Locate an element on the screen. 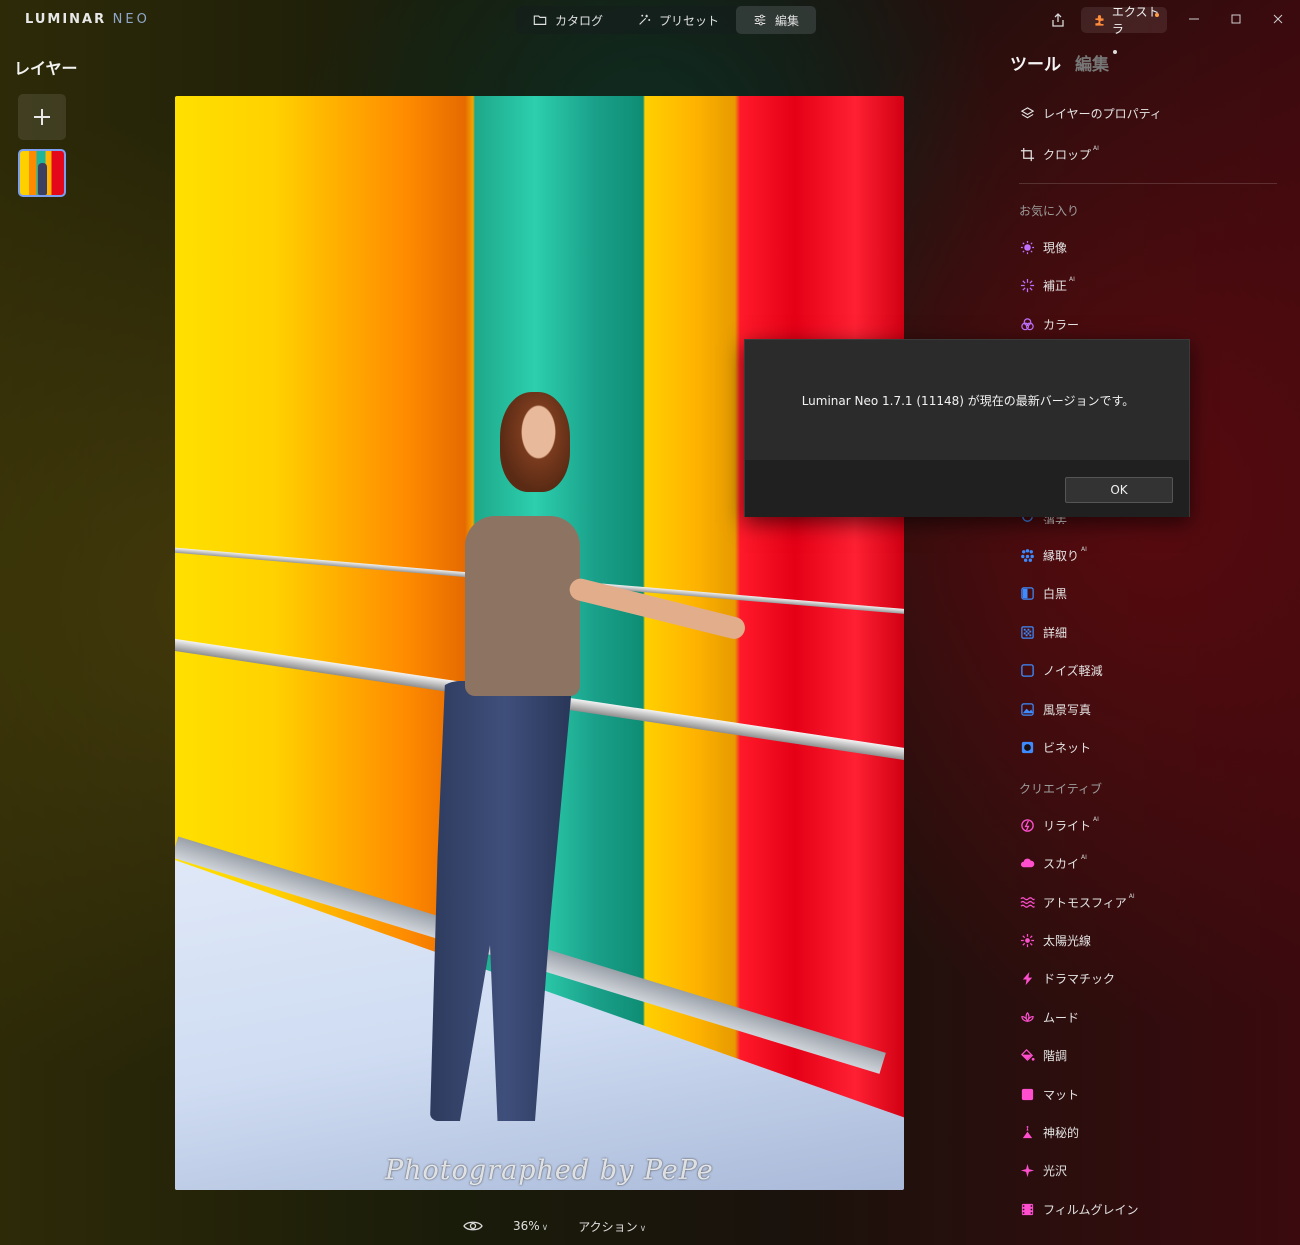  tool-sky: スカイ AI is located at coordinates (1053, 863).